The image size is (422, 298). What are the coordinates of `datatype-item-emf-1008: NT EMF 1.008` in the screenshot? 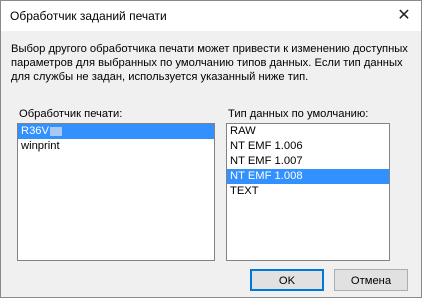 It's located at (308, 176).